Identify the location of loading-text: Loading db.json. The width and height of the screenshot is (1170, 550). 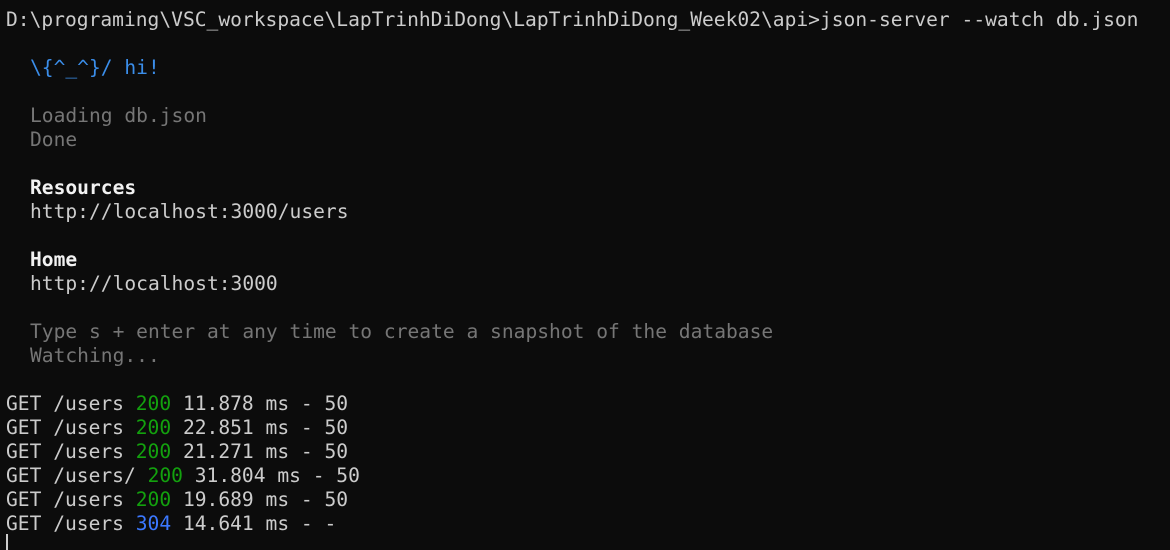
(118, 115).